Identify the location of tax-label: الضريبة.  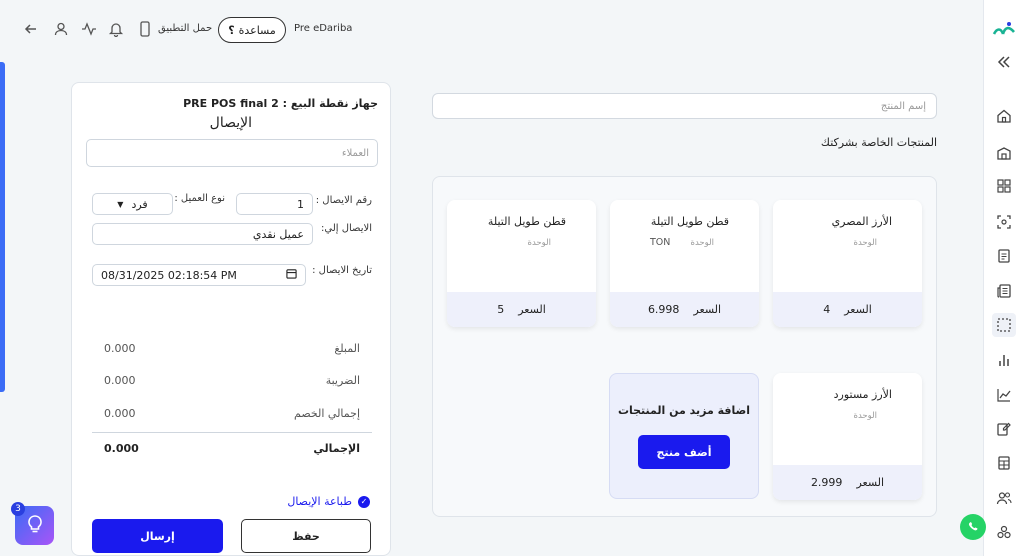
(342, 380).